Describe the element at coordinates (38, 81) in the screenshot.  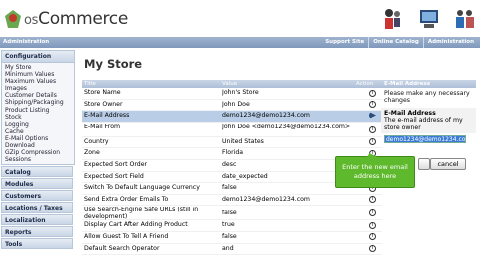
I see `sidebar-item-maximum-values: Maximum Values` at that location.